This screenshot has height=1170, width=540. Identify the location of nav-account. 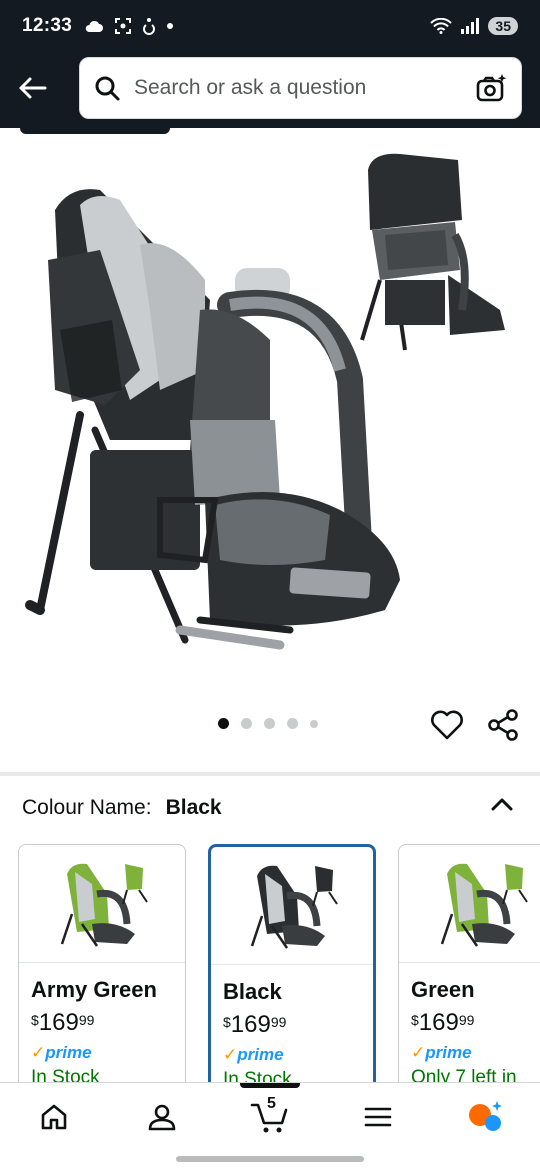
(162, 1117).